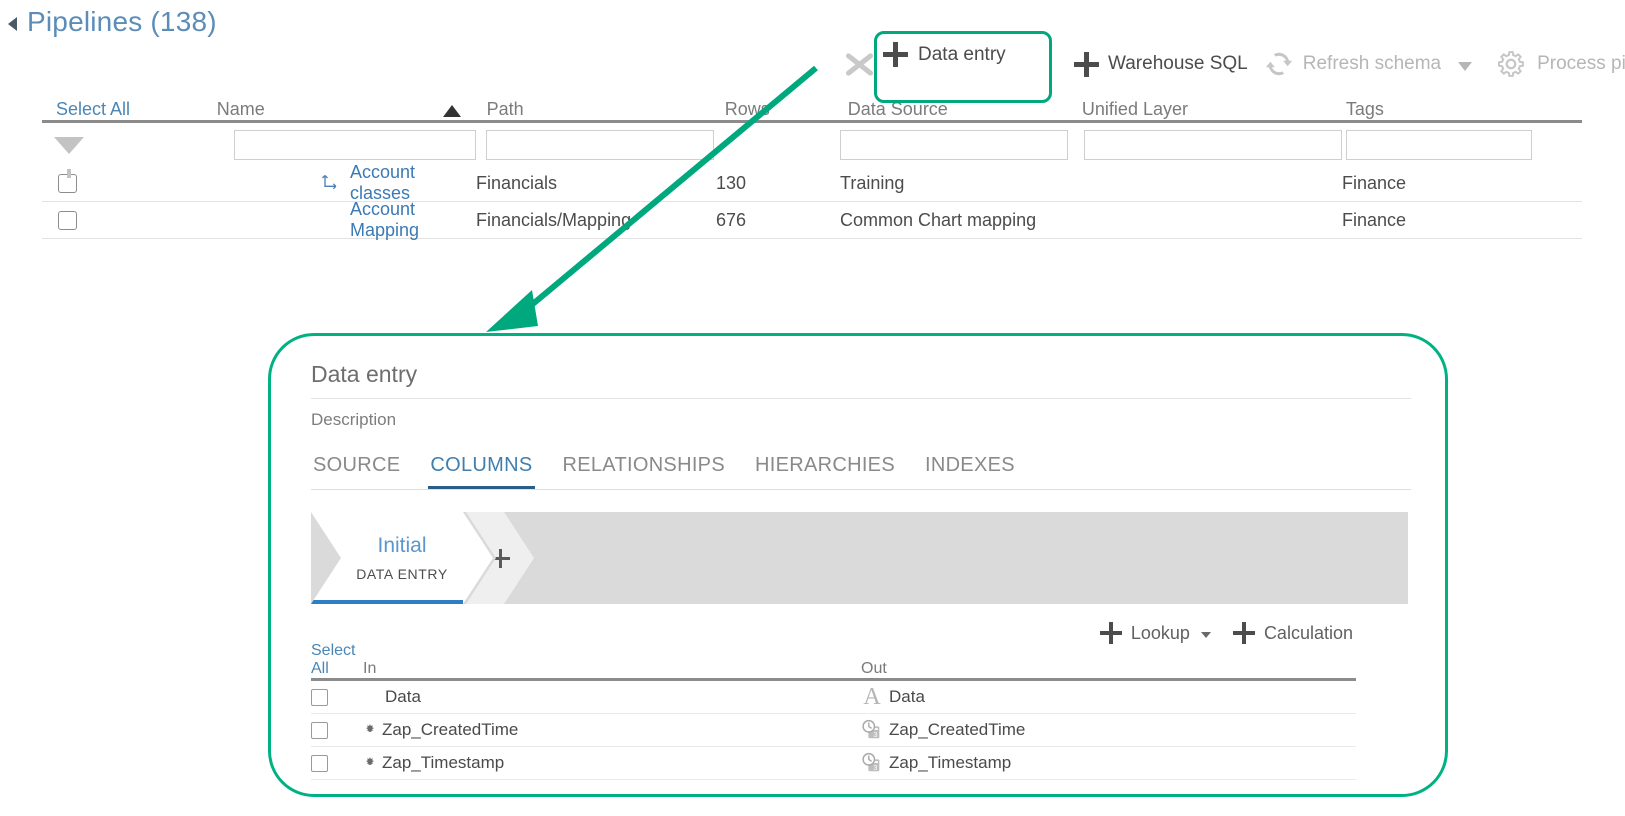 This screenshot has width=1625, height=816. Describe the element at coordinates (354, 419) in the screenshot. I see `detail-panel-description: Description` at that location.